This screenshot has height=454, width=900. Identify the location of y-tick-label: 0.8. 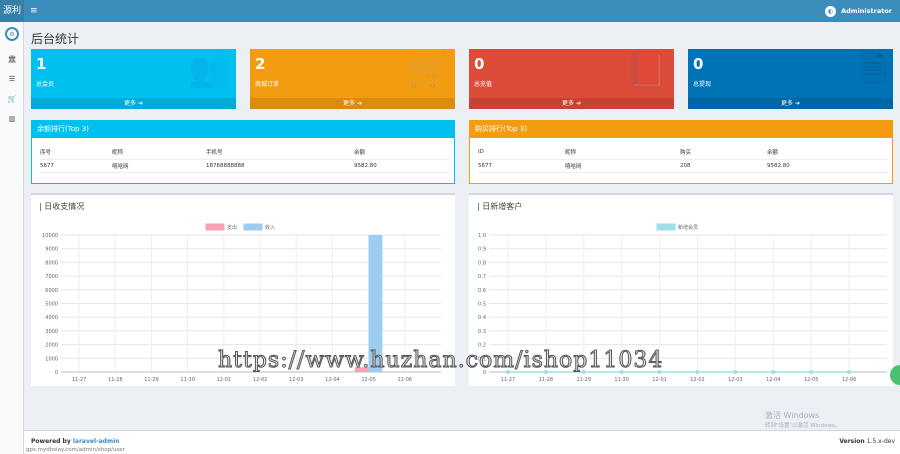
(482, 263).